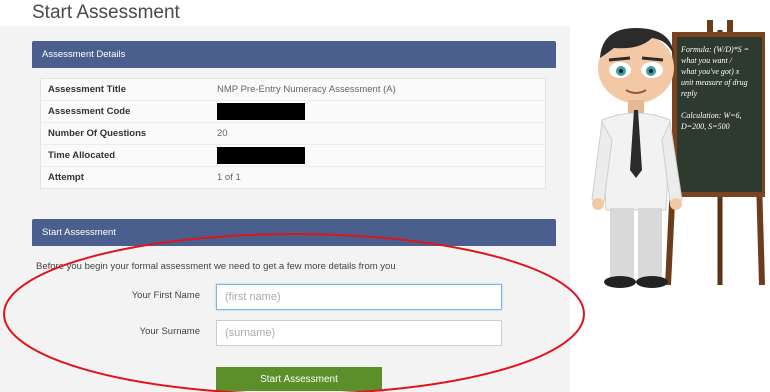  What do you see at coordinates (707, 60) in the screenshot?
I see `blackboard-text-line: what you want /` at bounding box center [707, 60].